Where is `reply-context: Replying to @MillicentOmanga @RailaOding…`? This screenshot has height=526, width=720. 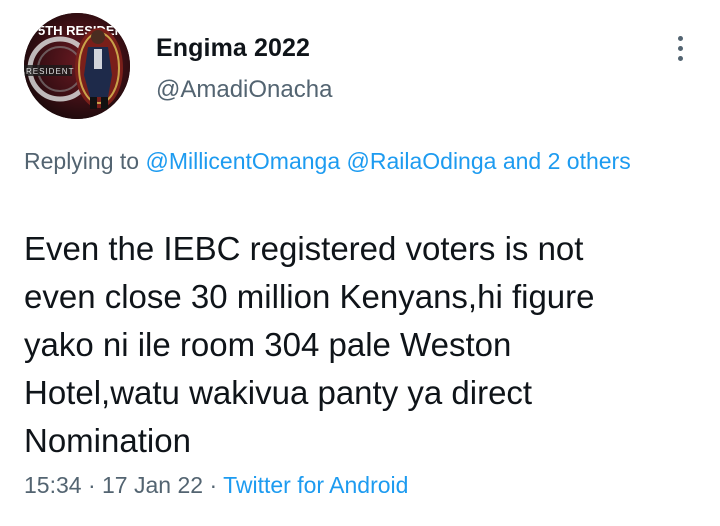
reply-context: Replying to @MillicentOmanga @RailaOding… is located at coordinates (344, 161).